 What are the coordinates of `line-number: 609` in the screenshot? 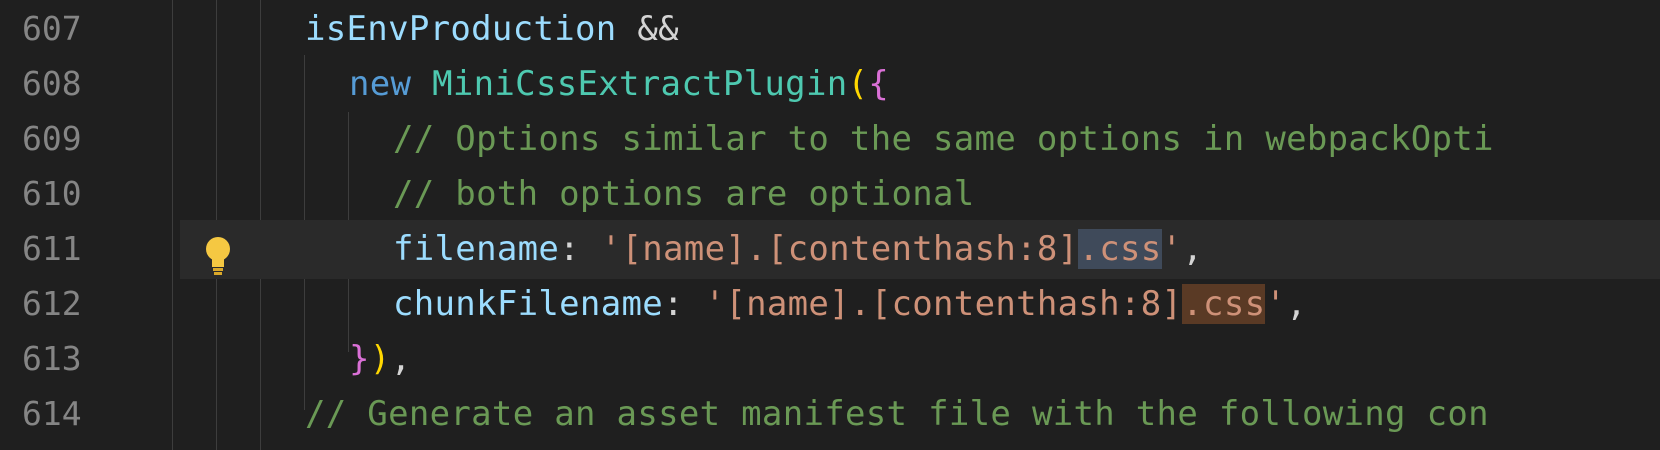 It's located at (52, 138).